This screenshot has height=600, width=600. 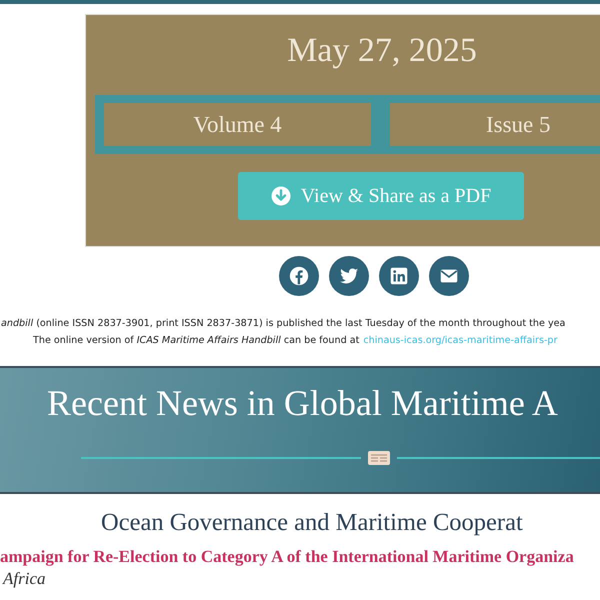 What do you see at coordinates (302, 403) in the screenshot?
I see `banner-title: Recent News in Global Maritime A` at bounding box center [302, 403].